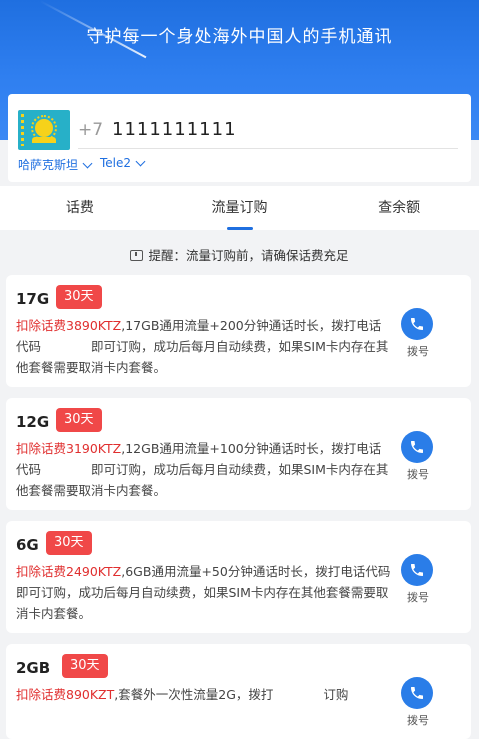 This screenshot has height=739, width=479. I want to click on plan-name: 12G, so click(33, 422).